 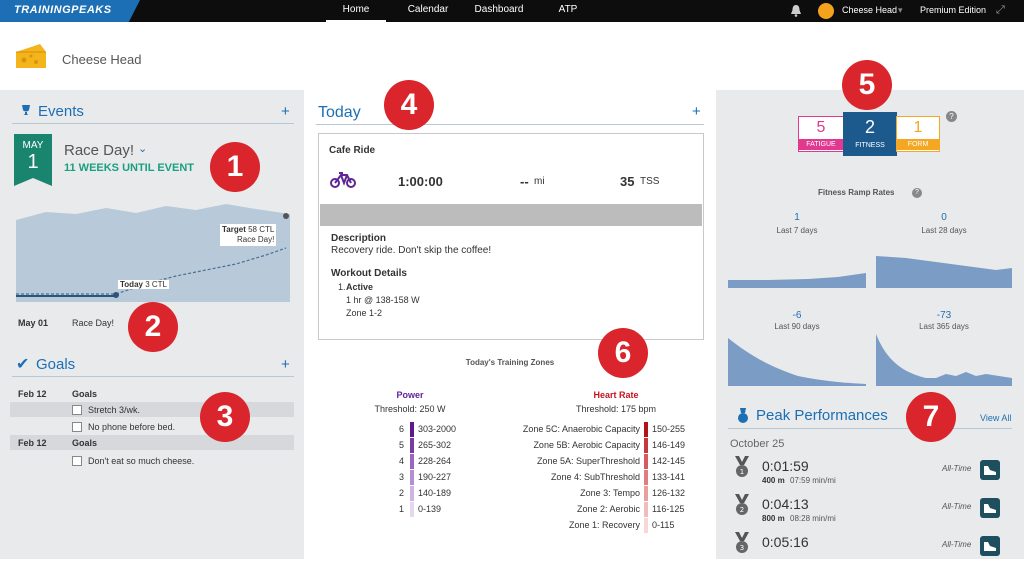 What do you see at coordinates (650, 181) in the screenshot?
I see `tss-unit: TSS` at bounding box center [650, 181].